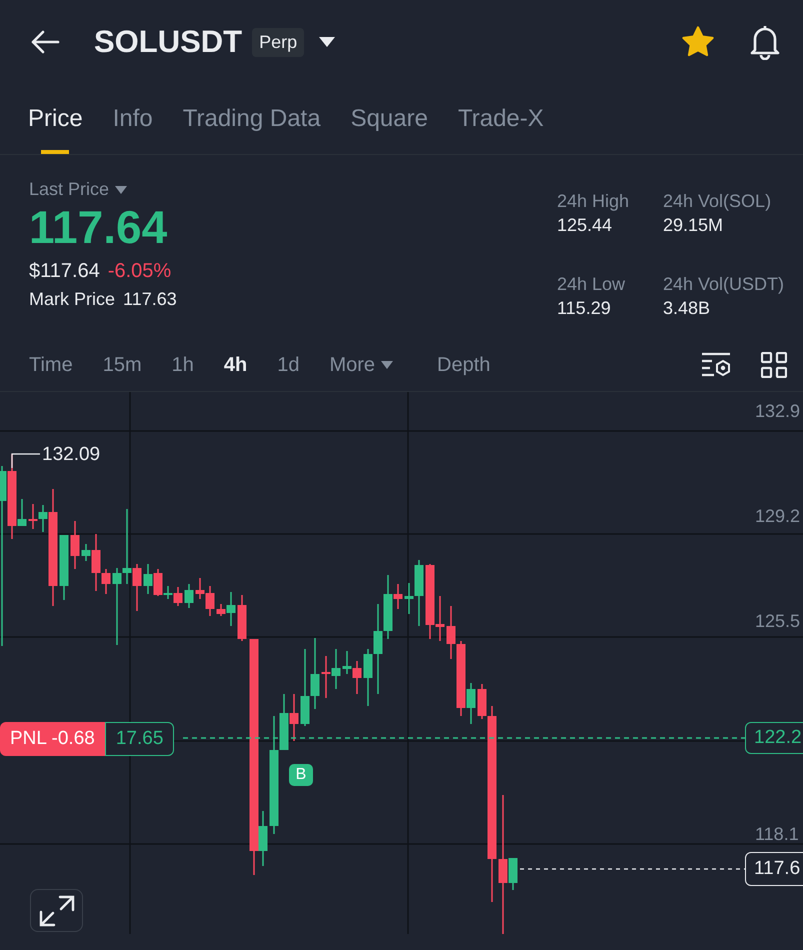 The image size is (803, 950). I want to click on last-price-dropdown: Last Price, so click(103, 189).